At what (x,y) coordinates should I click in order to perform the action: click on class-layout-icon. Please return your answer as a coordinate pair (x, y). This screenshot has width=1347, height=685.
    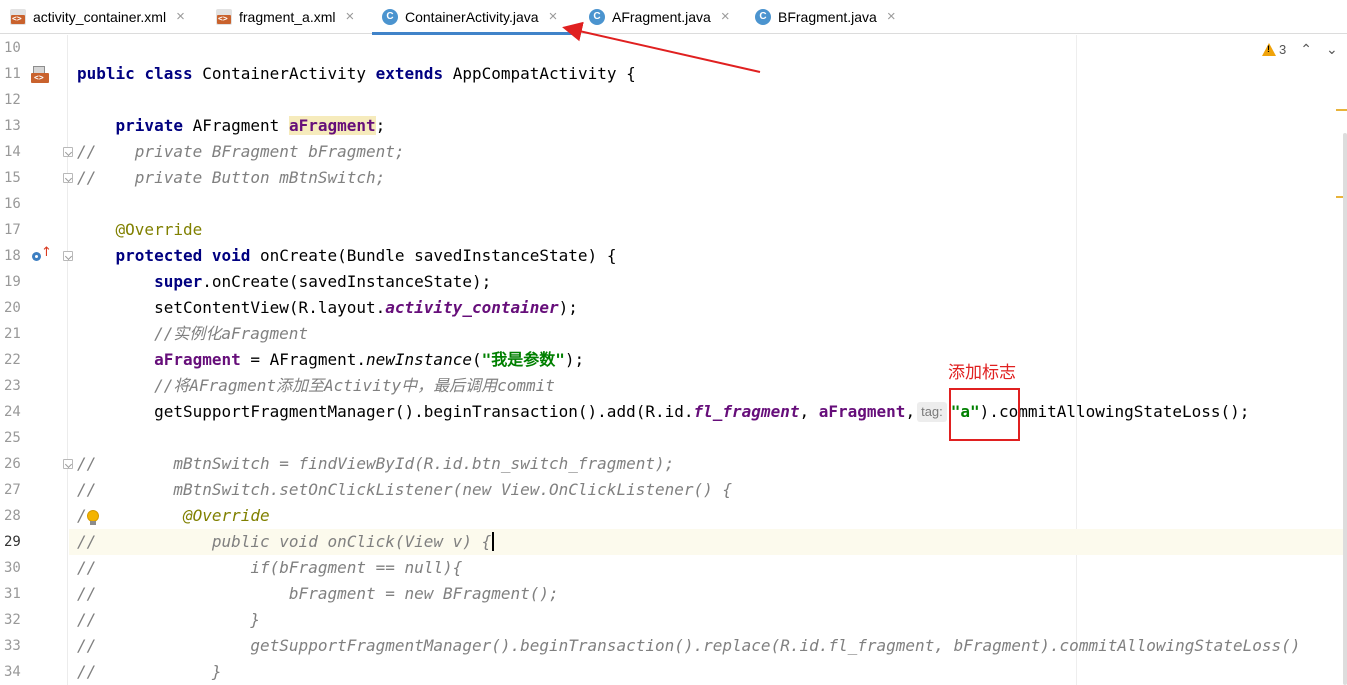
    Looking at the image, I should click on (40, 74).